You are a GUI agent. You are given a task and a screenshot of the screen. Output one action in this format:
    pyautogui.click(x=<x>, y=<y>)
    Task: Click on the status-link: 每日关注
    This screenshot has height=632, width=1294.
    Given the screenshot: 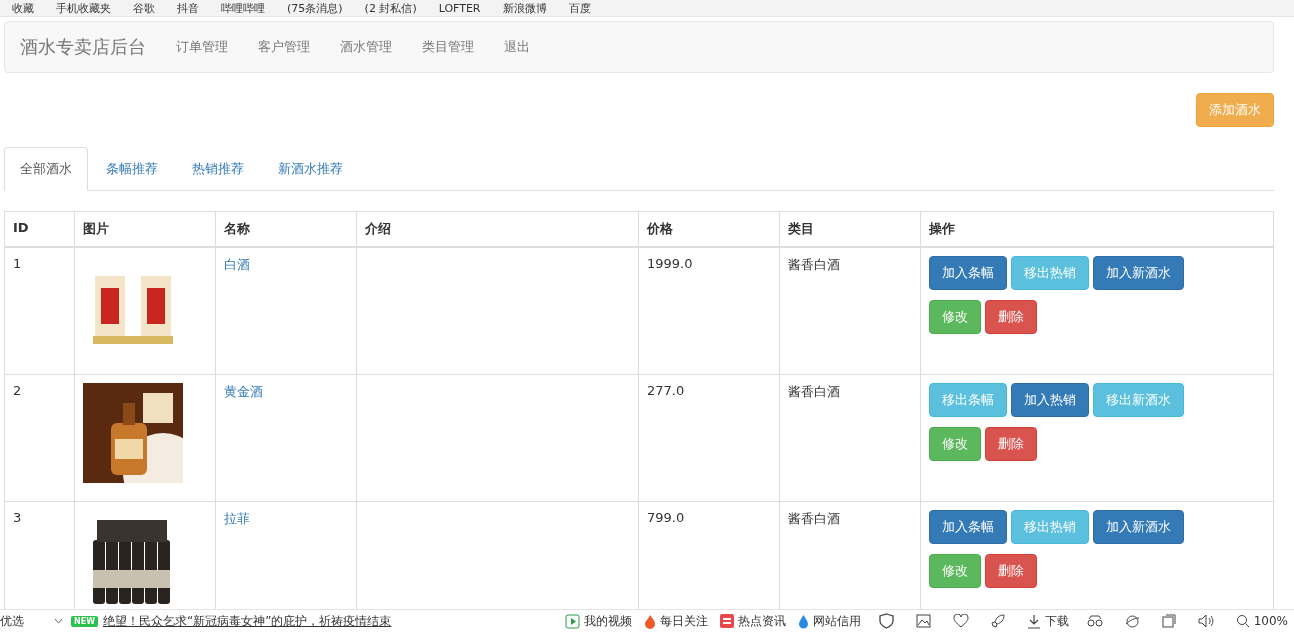 What is the action you would take?
    pyautogui.click(x=683, y=621)
    